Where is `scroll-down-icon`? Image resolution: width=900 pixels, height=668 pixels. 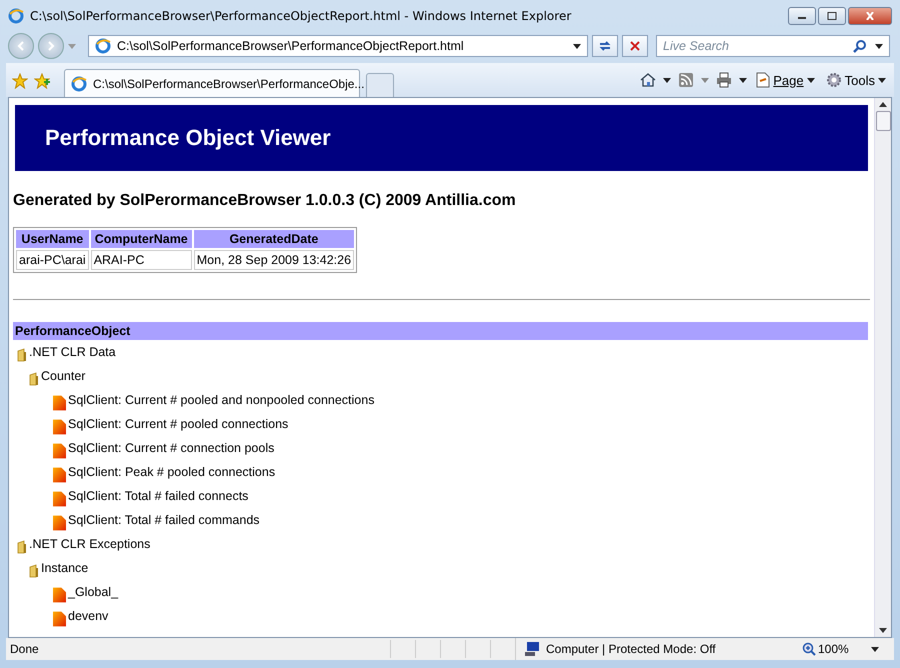 scroll-down-icon is located at coordinates (883, 630).